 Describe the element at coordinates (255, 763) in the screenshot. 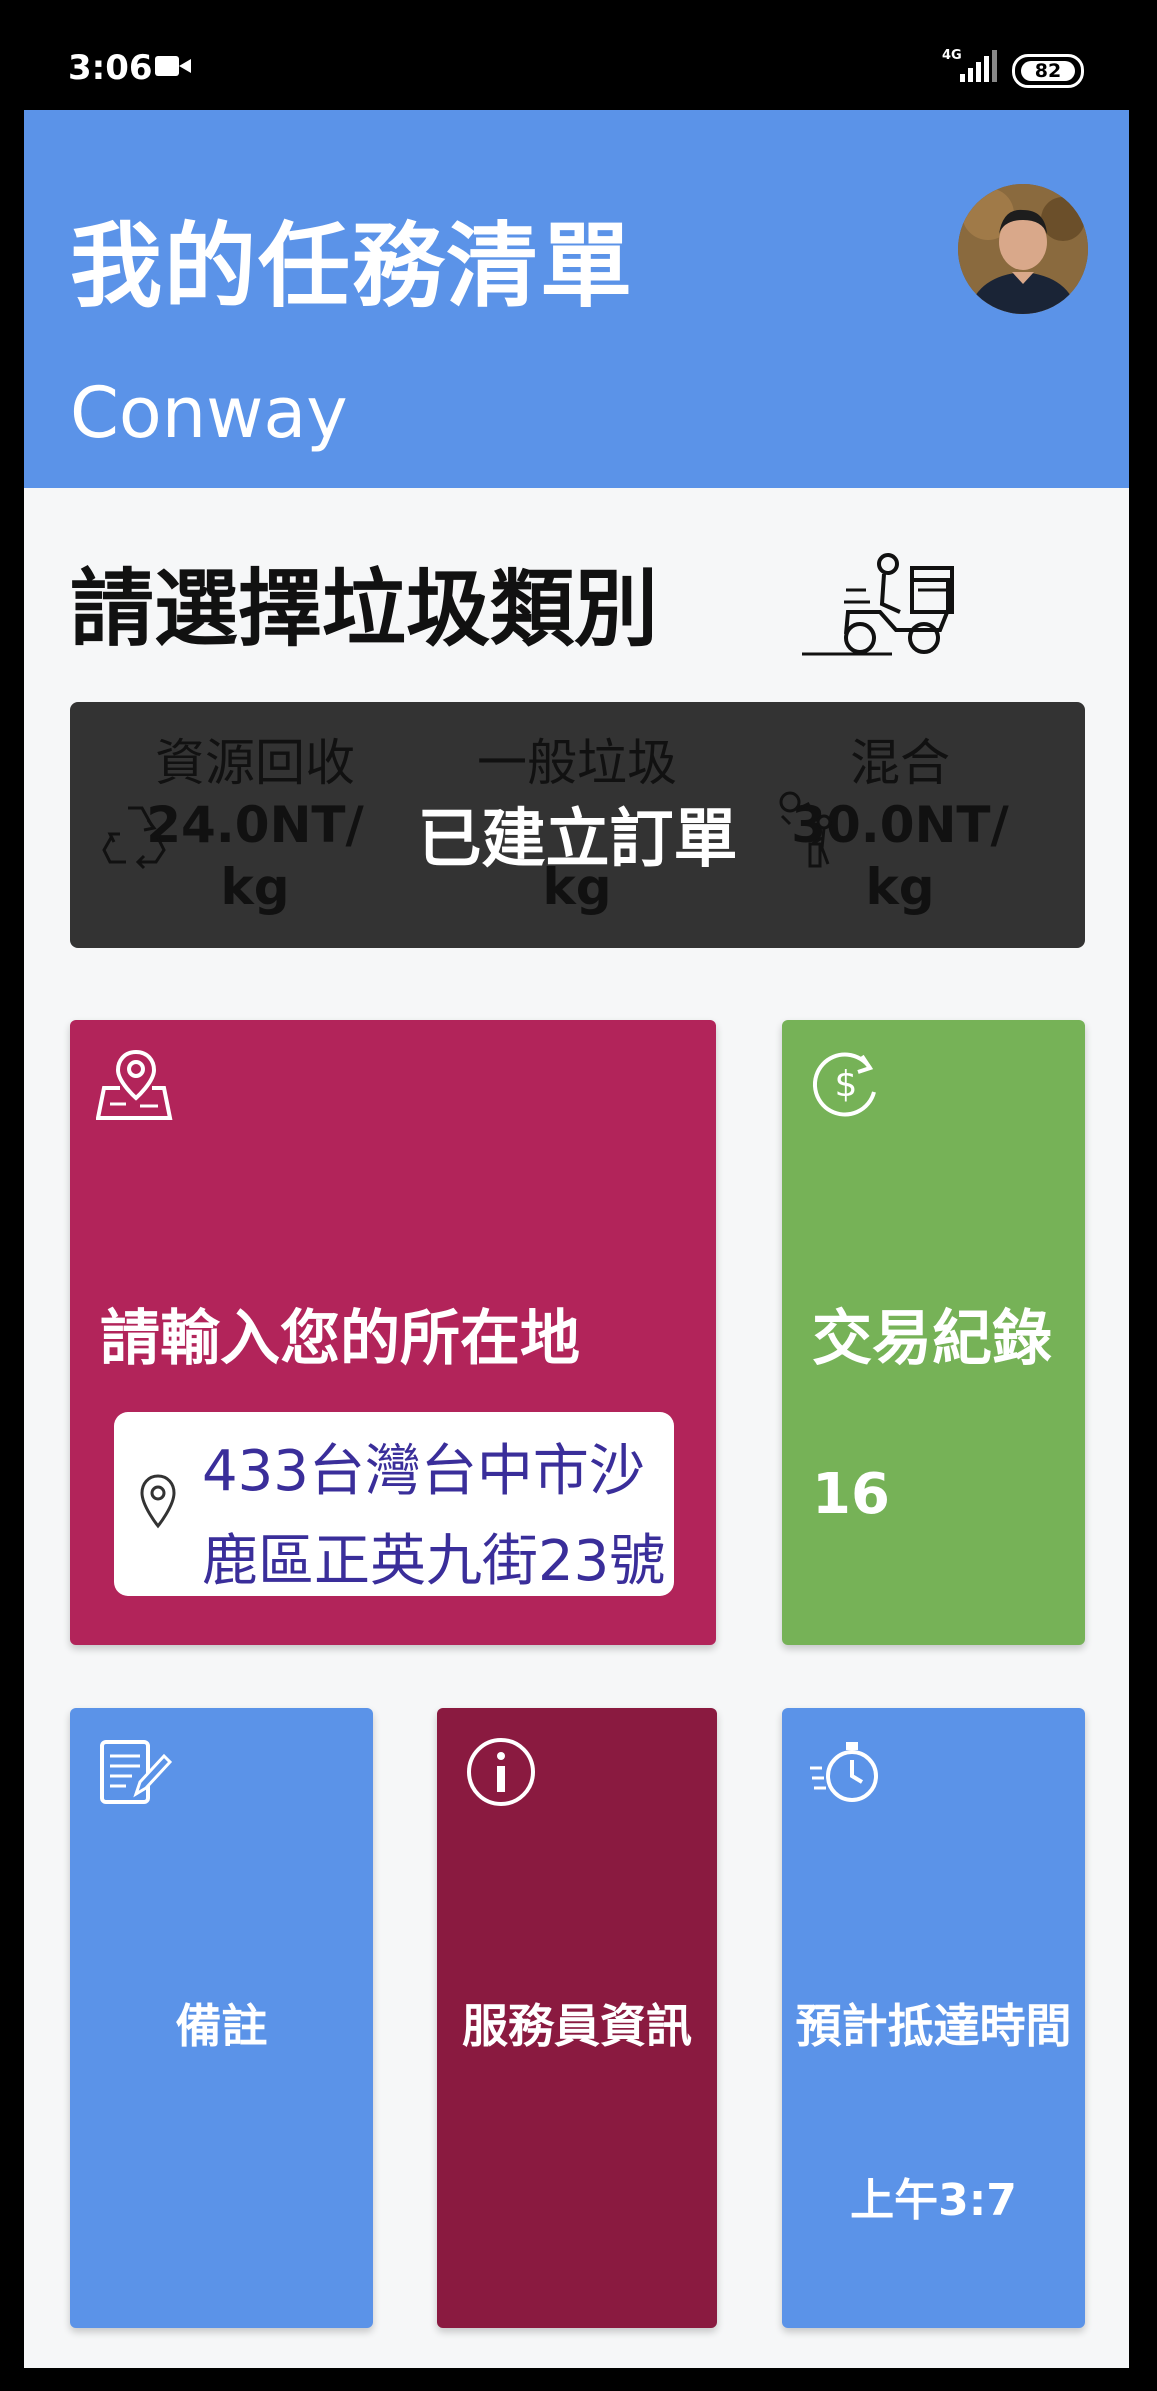

I see `category-name: 資源回收` at that location.